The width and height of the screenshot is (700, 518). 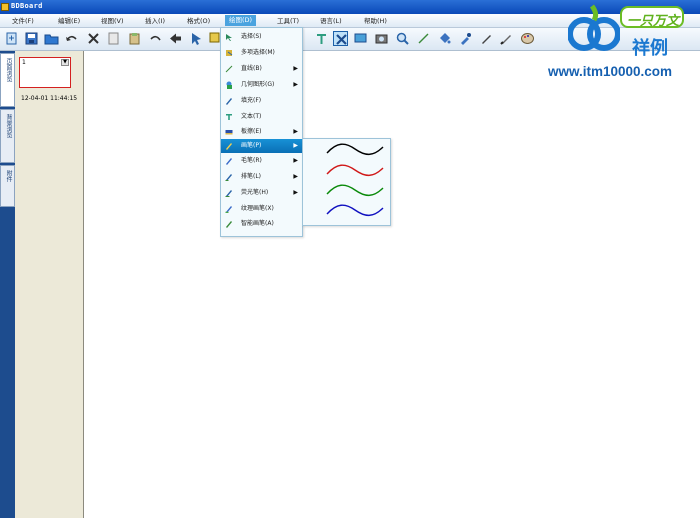 I want to click on menu-label: 毛笔(R), so click(x=251, y=160).